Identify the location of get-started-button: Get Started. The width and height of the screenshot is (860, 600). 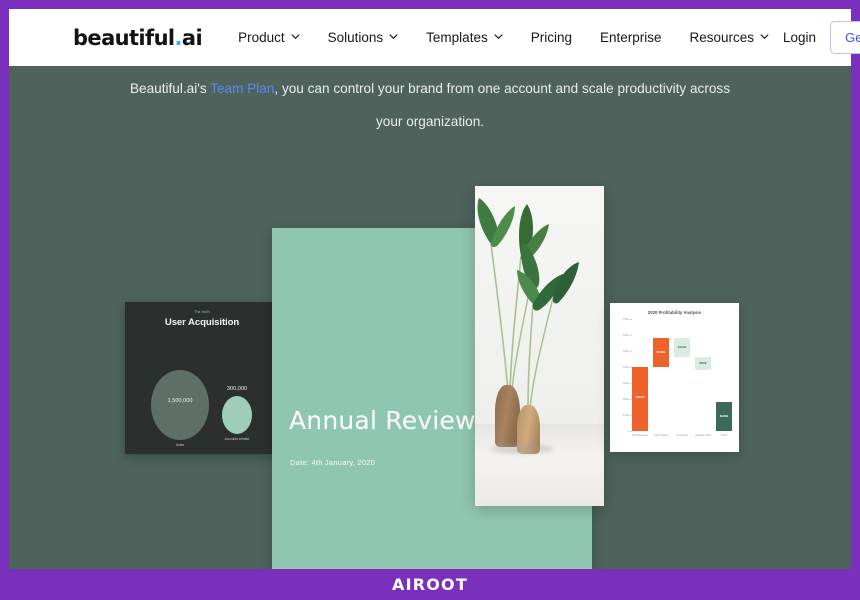
(845, 37).